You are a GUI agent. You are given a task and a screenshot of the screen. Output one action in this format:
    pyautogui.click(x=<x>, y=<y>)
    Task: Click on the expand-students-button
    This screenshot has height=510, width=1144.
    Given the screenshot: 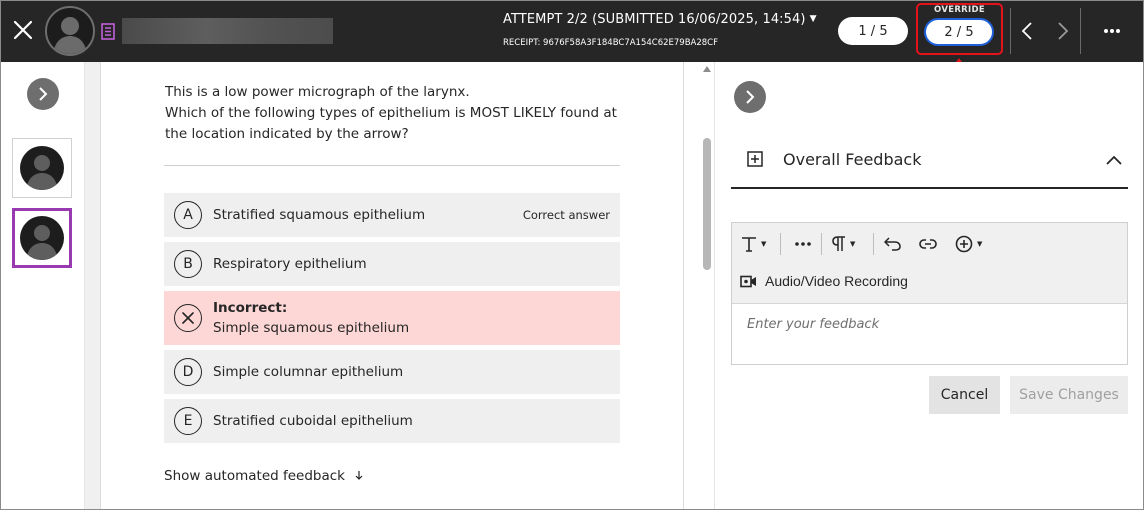 What is the action you would take?
    pyautogui.click(x=43, y=94)
    